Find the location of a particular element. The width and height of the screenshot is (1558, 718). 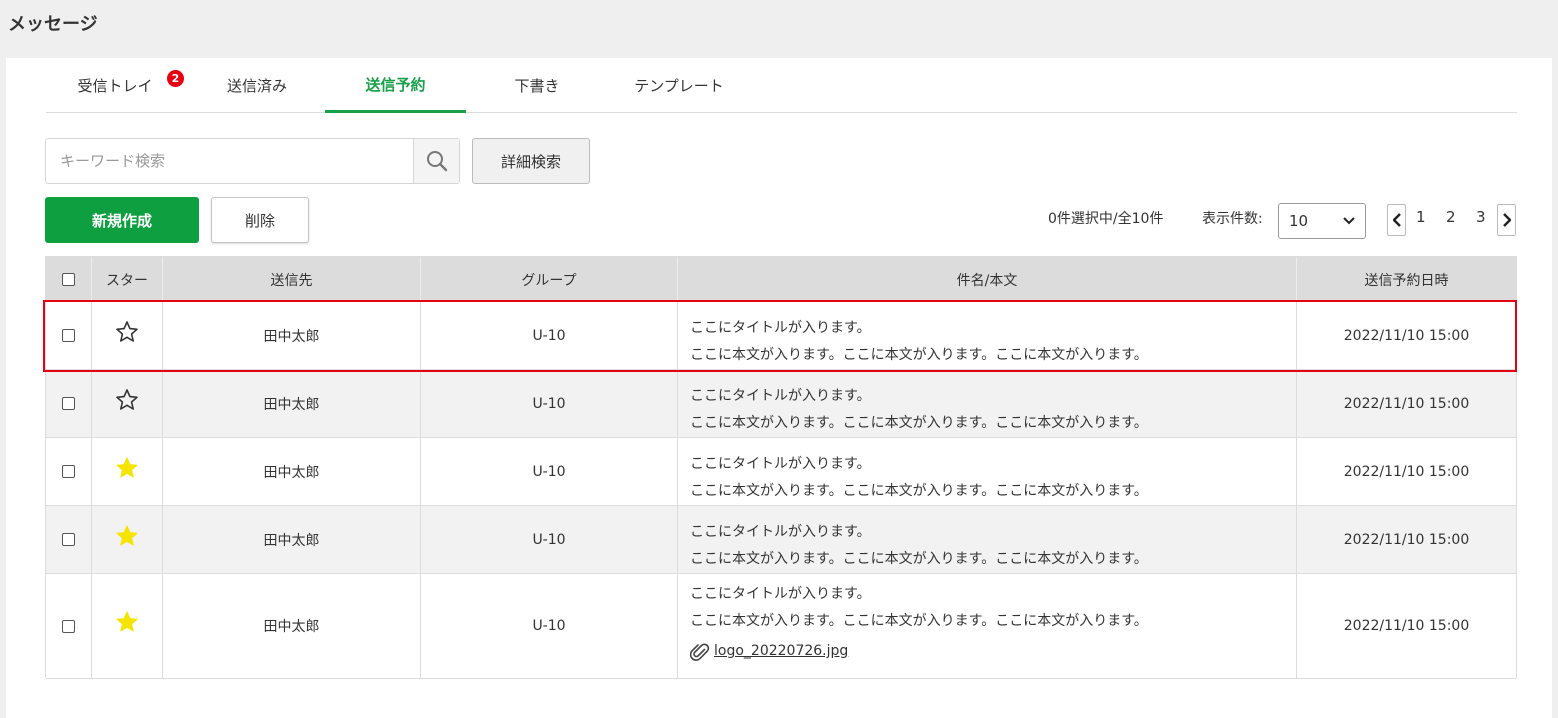

chevron-down-icon is located at coordinates (1349, 221).